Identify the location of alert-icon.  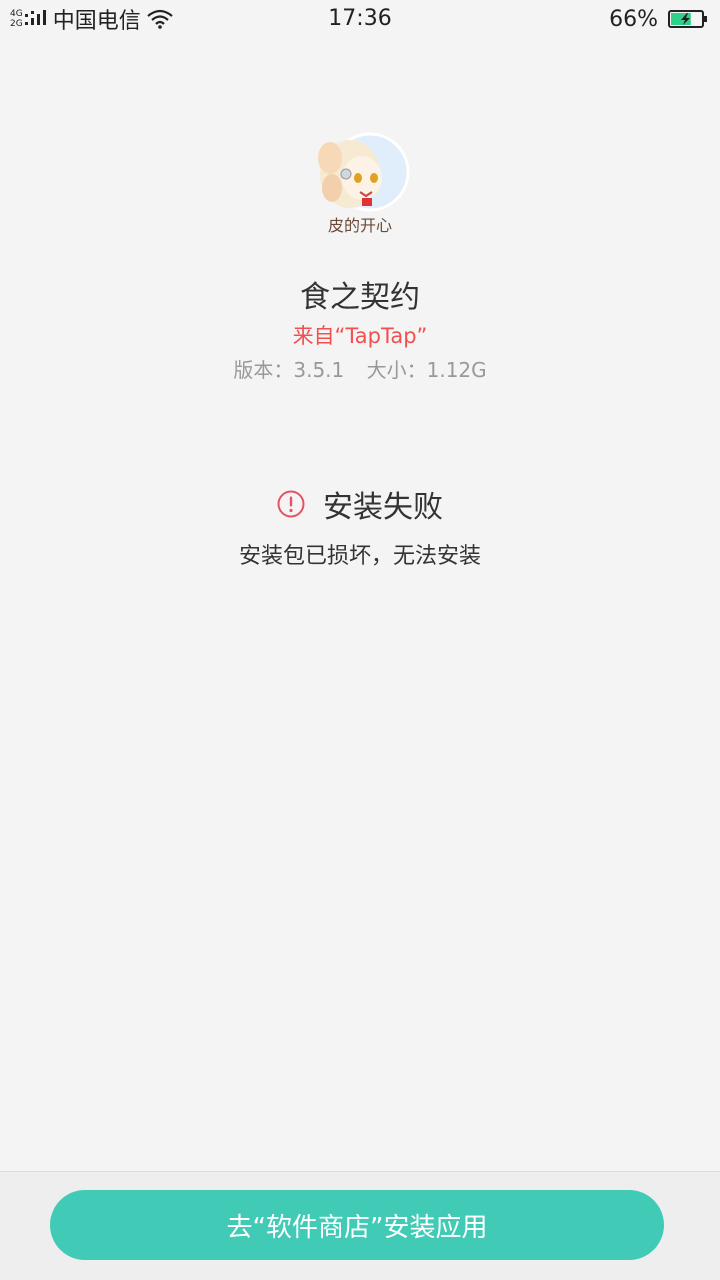
(291, 504).